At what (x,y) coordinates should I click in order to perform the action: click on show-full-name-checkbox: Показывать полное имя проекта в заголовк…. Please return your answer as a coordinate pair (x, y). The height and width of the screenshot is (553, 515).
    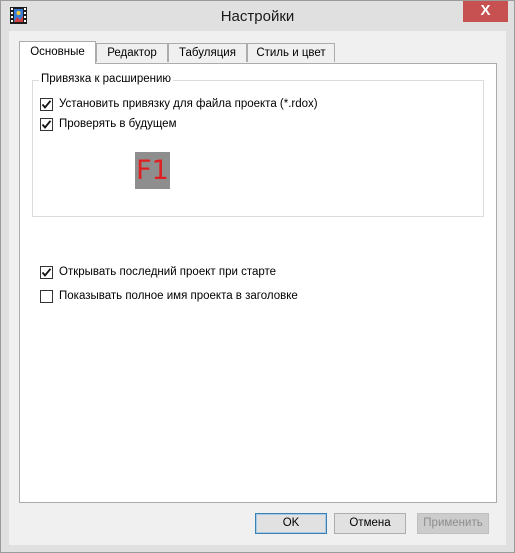
    Looking at the image, I should click on (169, 296).